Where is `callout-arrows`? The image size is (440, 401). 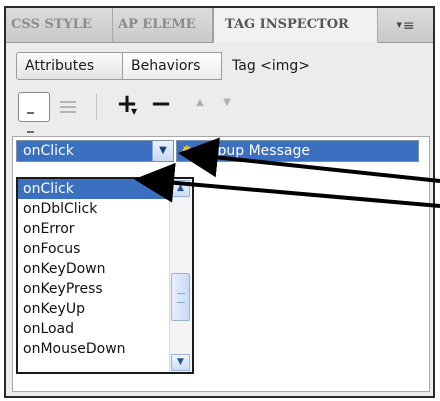 callout-arrows is located at coordinates (287, 172).